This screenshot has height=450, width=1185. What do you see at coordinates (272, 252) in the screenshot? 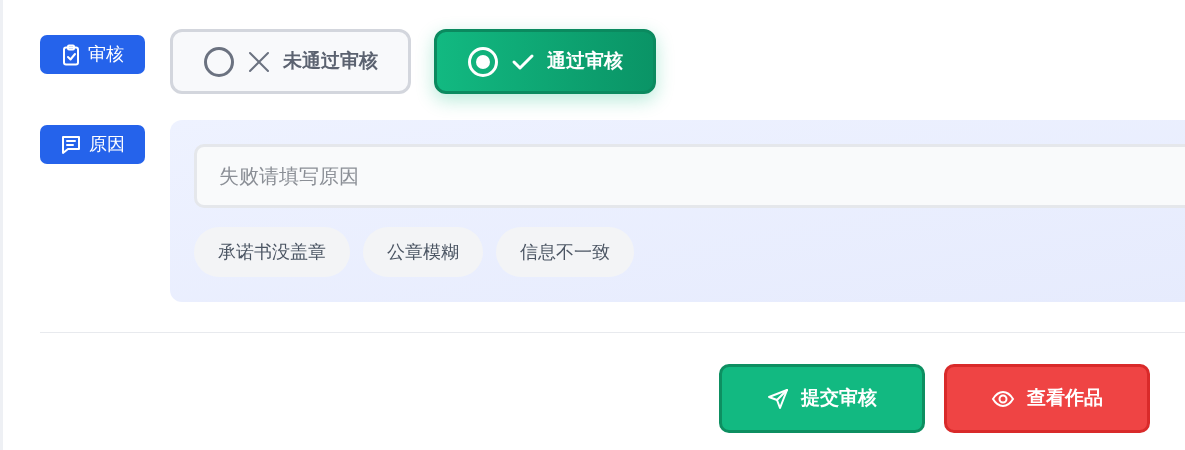
I see `reason-chip: 承诺书没盖章` at bounding box center [272, 252].